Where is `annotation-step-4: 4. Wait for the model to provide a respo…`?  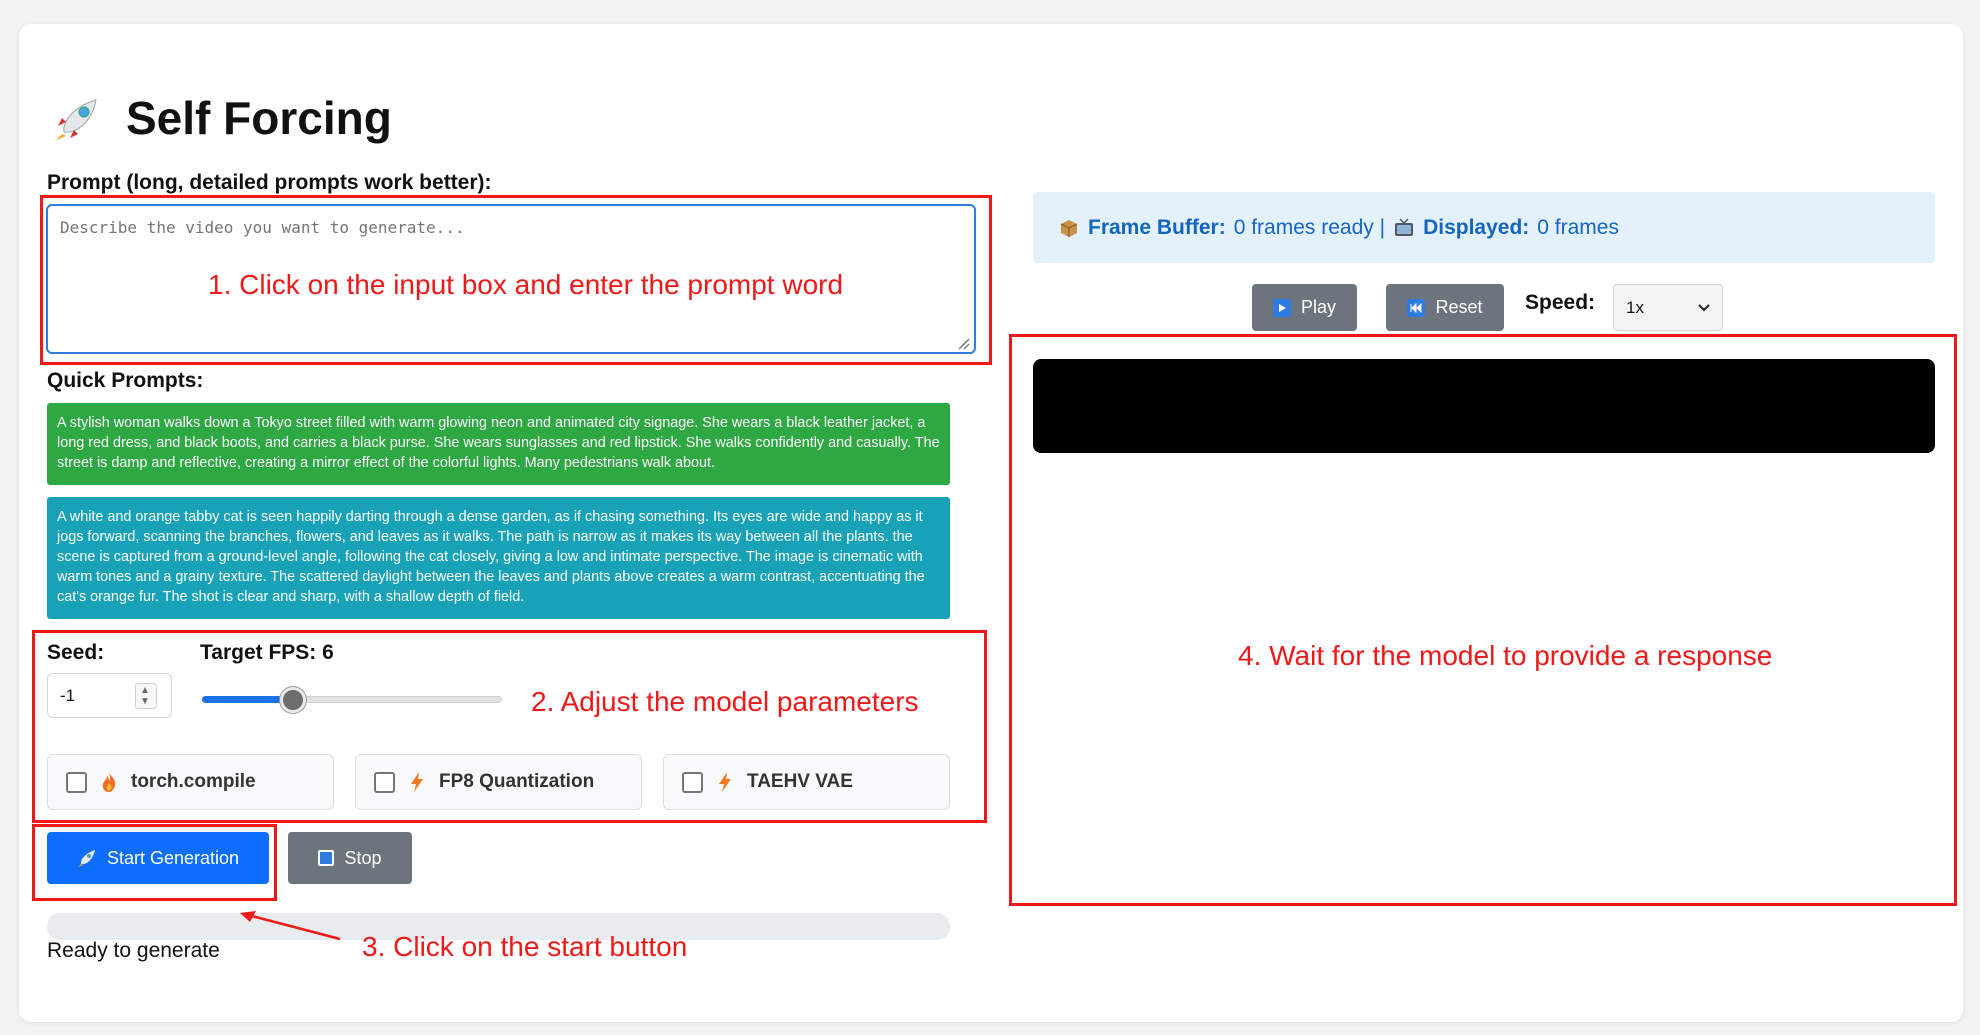
annotation-step-4: 4. Wait for the model to provide a respo… is located at coordinates (1505, 655).